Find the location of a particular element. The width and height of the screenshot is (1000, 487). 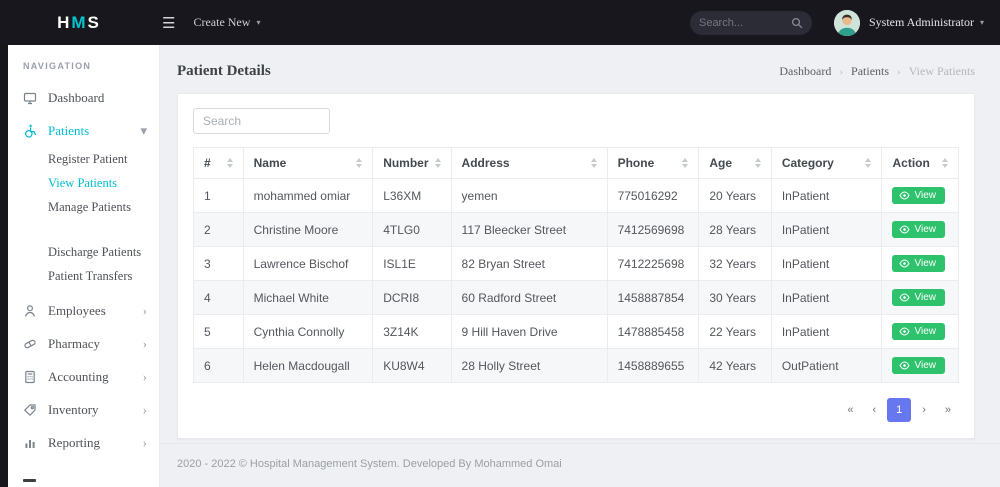

cell-name: Cynthia Connolly is located at coordinates (308, 331).